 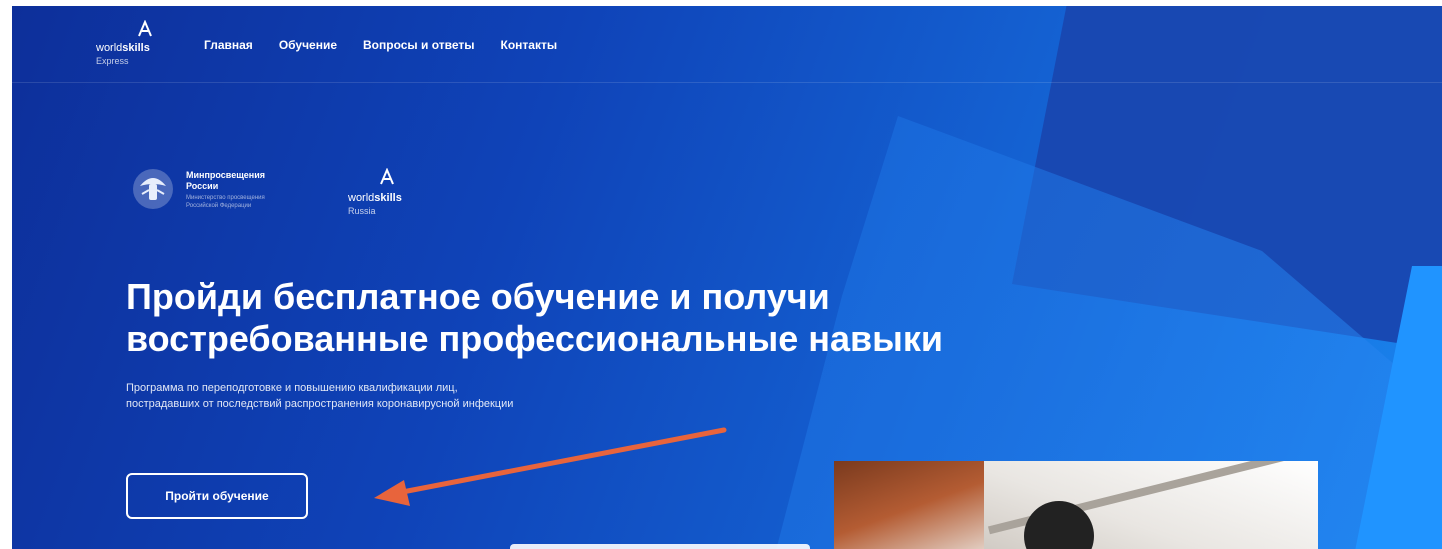 What do you see at coordinates (660, 546) in the screenshot?
I see `bottom-tab` at bounding box center [660, 546].